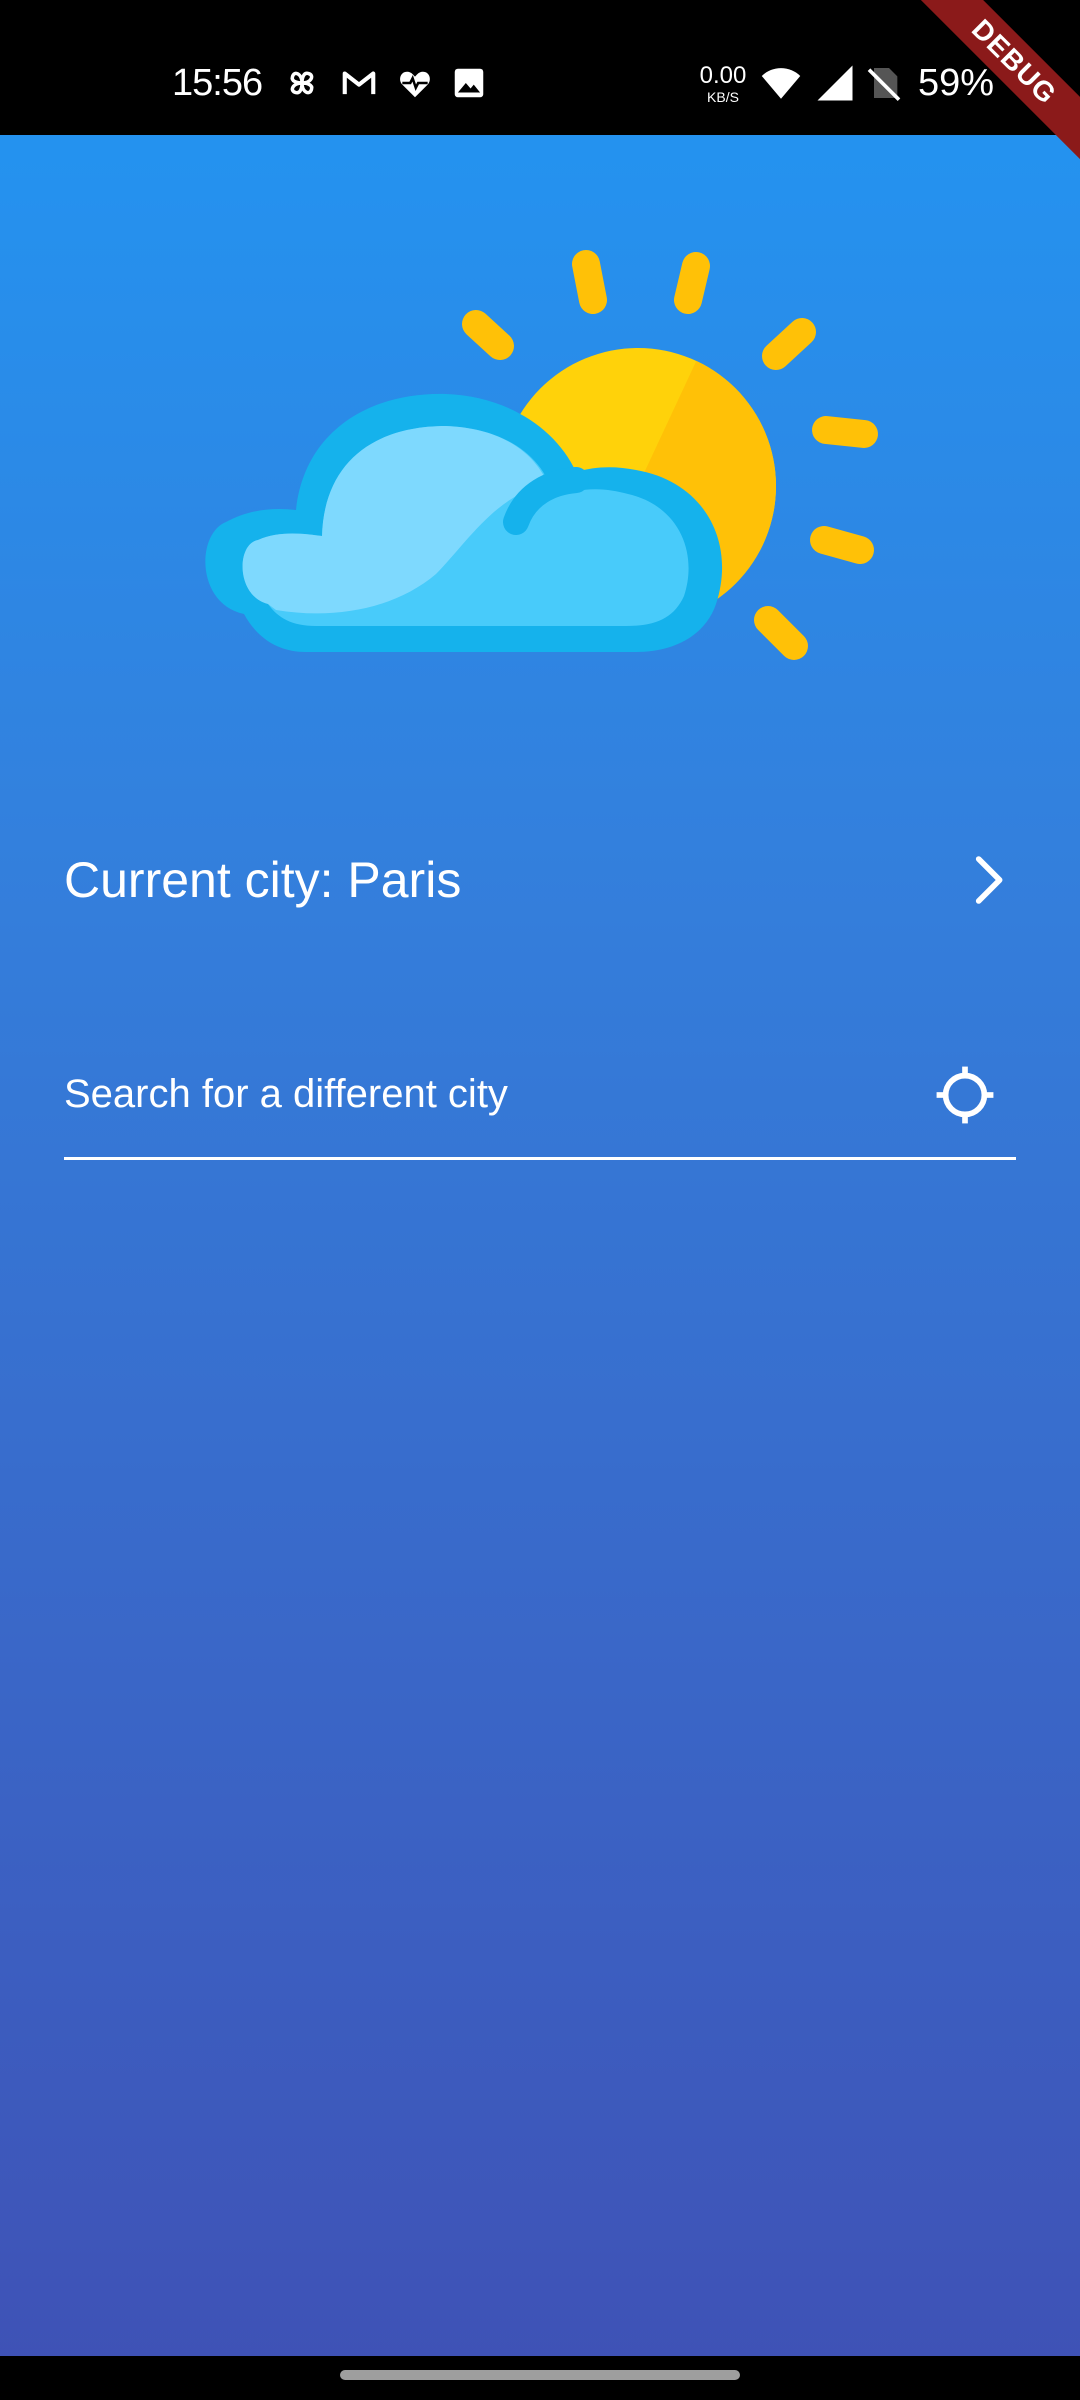 The image size is (1080, 2400). Describe the element at coordinates (540, 2375) in the screenshot. I see `home-gesture-handle` at that location.